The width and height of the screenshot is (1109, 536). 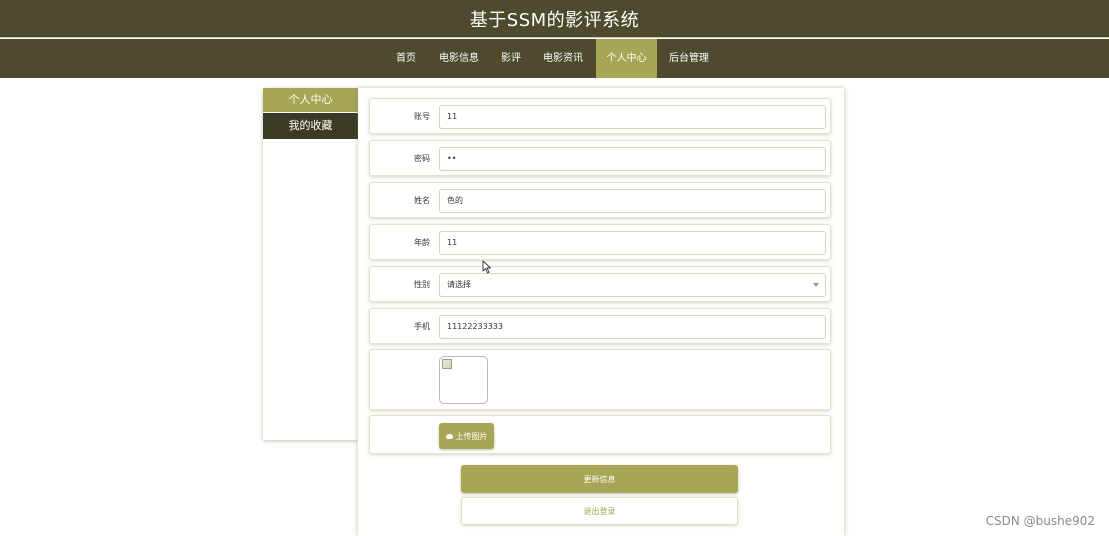 I want to click on password-label: 密码, so click(x=422, y=158).